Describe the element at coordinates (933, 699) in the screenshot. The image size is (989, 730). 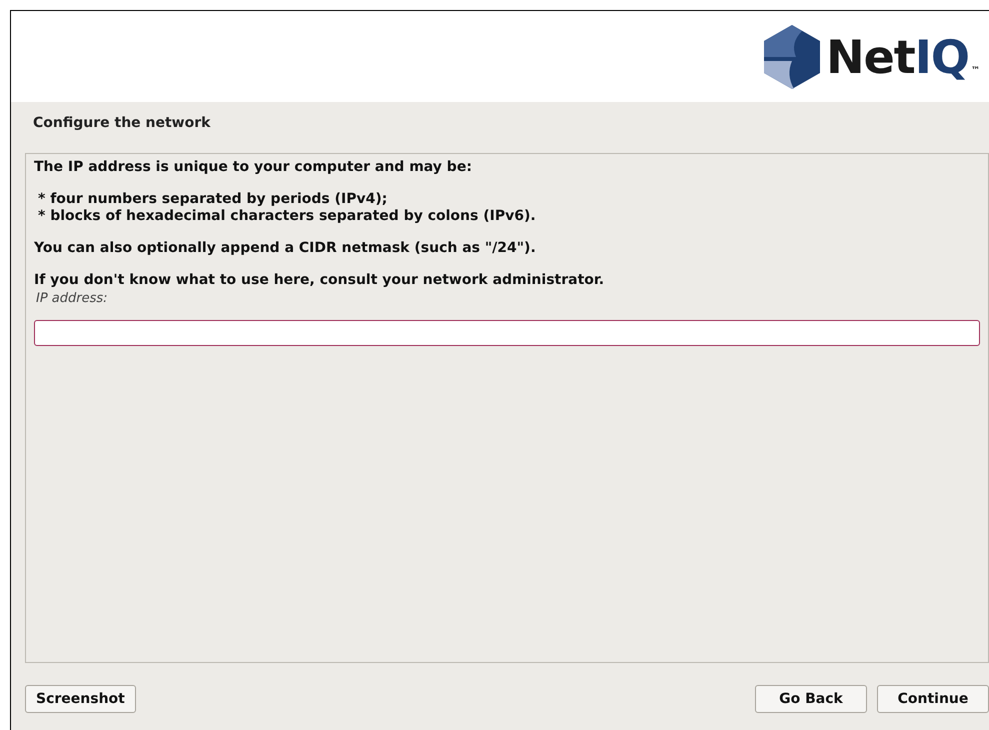
I see `continue-button: Continue` at that location.